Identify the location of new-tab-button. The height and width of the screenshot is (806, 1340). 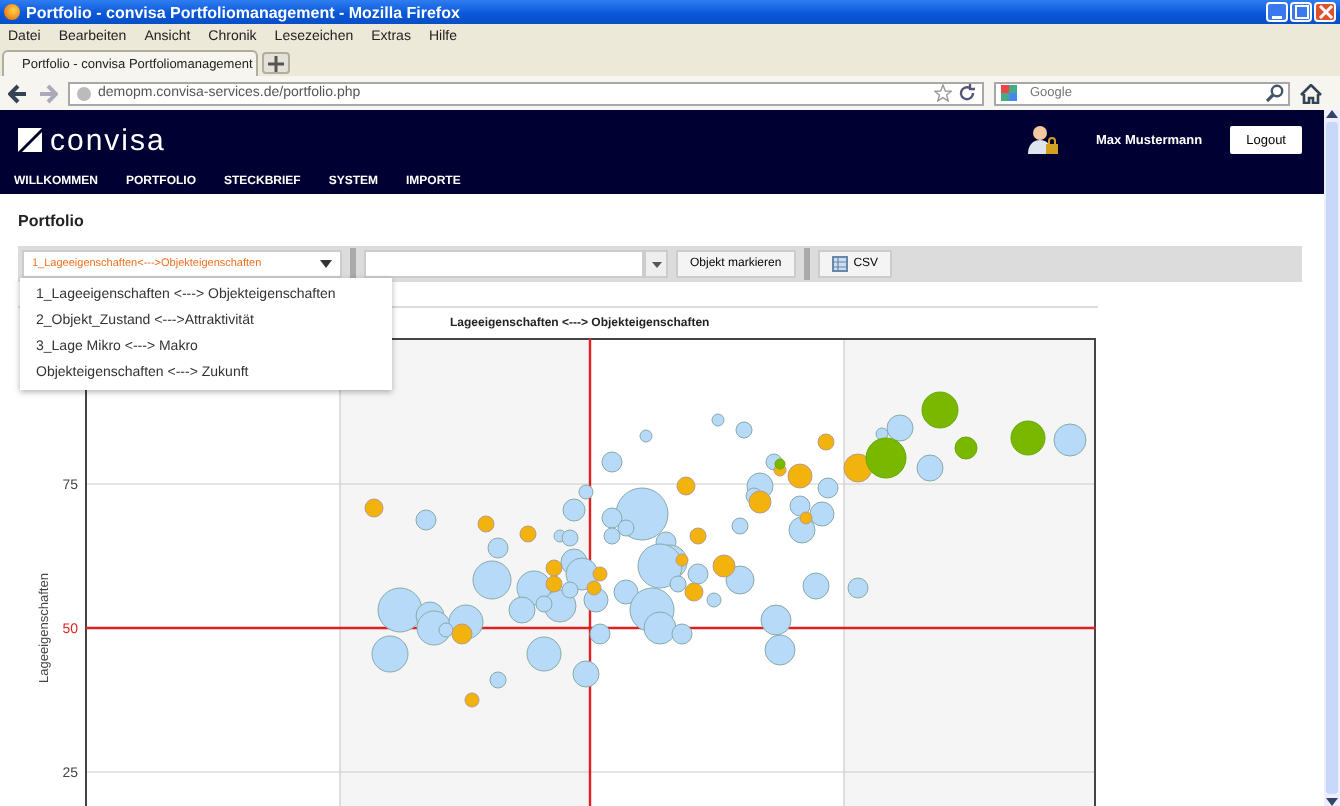
(276, 63).